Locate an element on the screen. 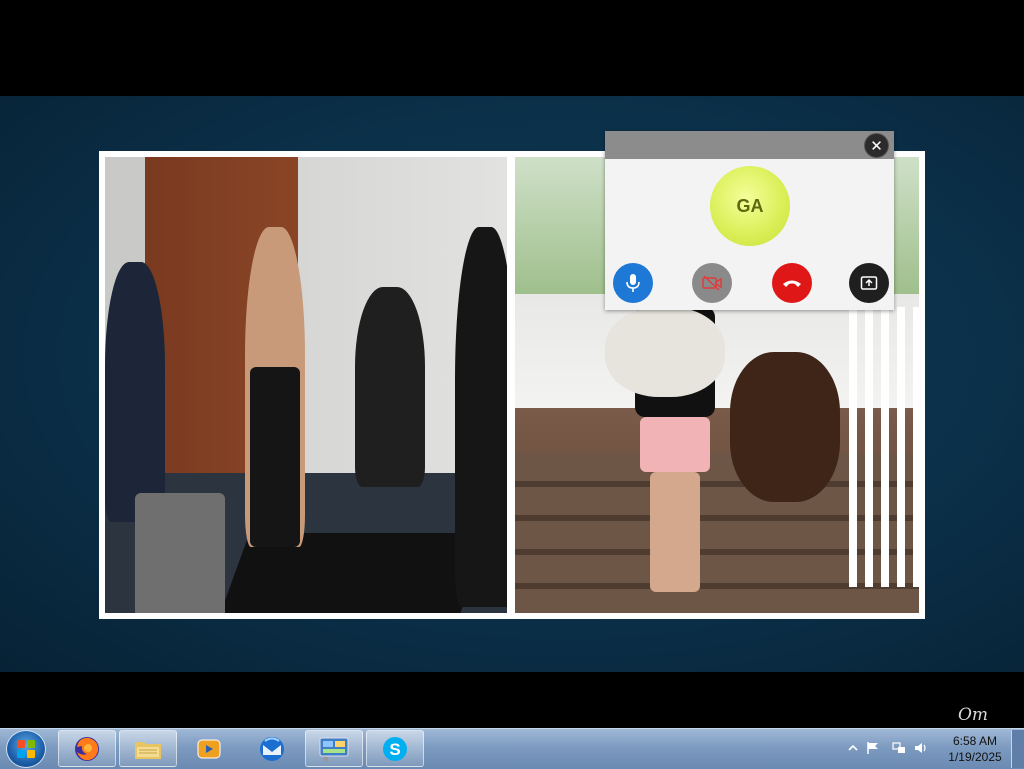  thunderbird-icon is located at coordinates (272, 748).